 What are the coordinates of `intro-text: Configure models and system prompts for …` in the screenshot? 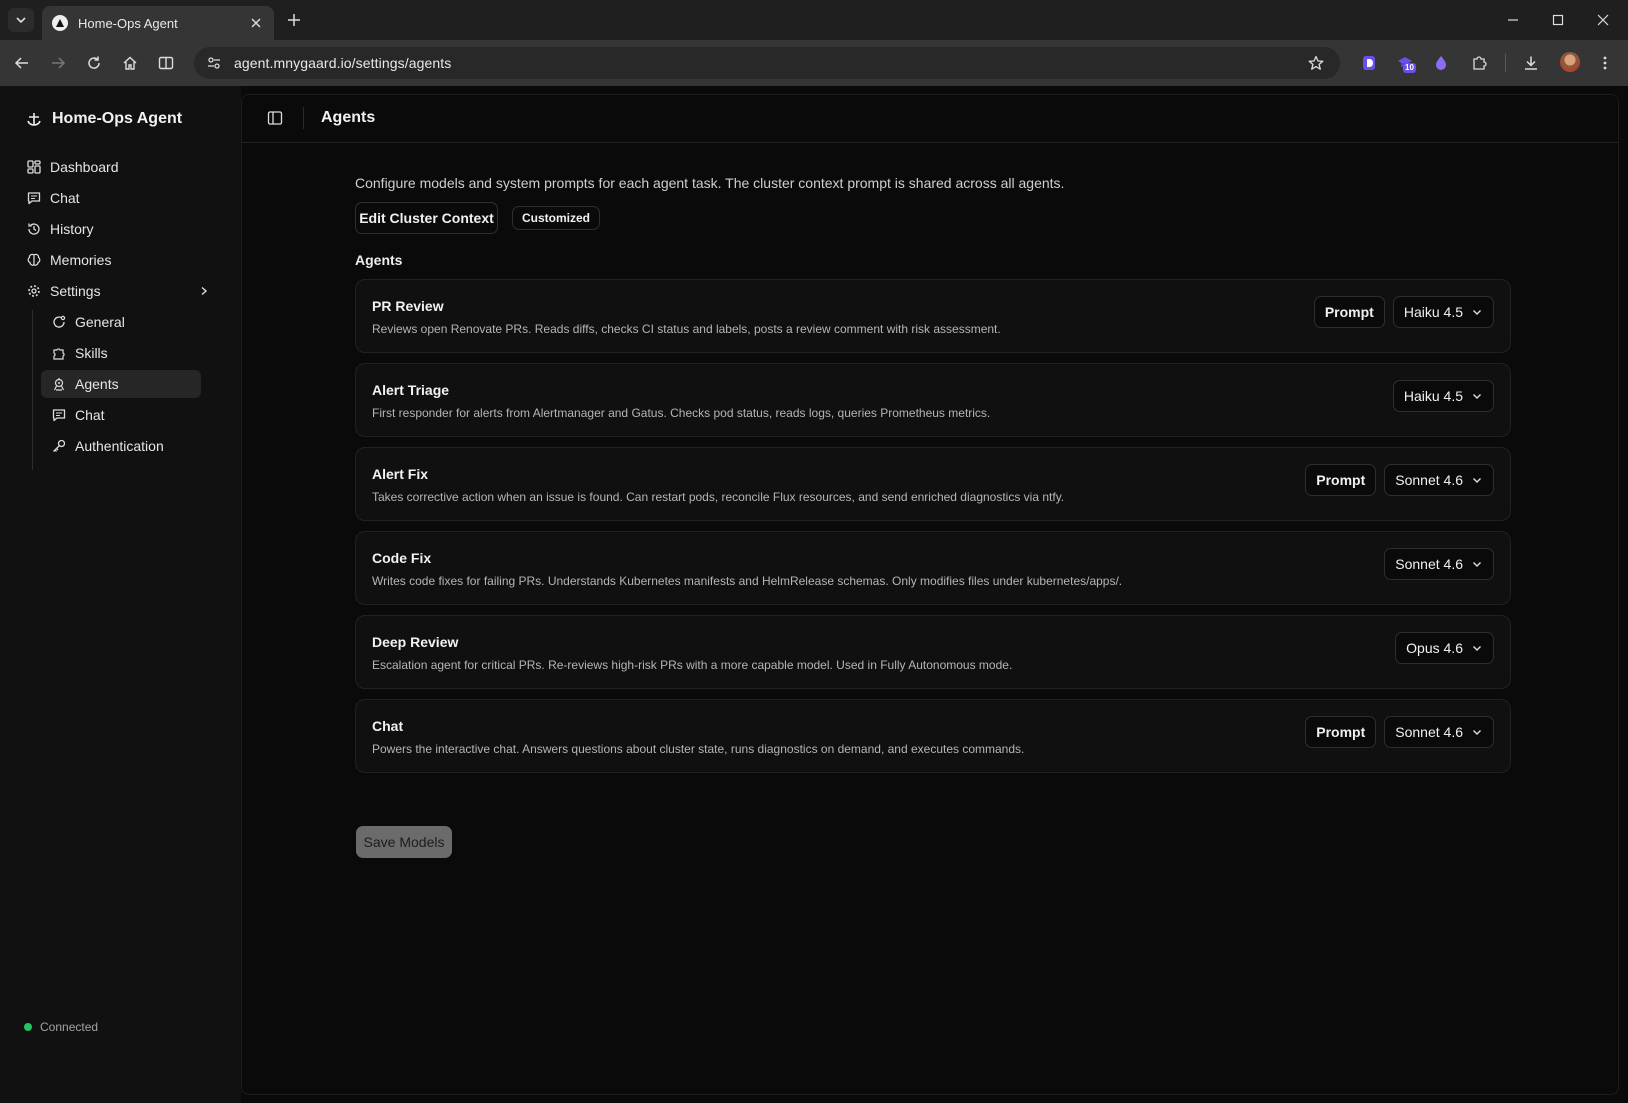 It's located at (710, 183).